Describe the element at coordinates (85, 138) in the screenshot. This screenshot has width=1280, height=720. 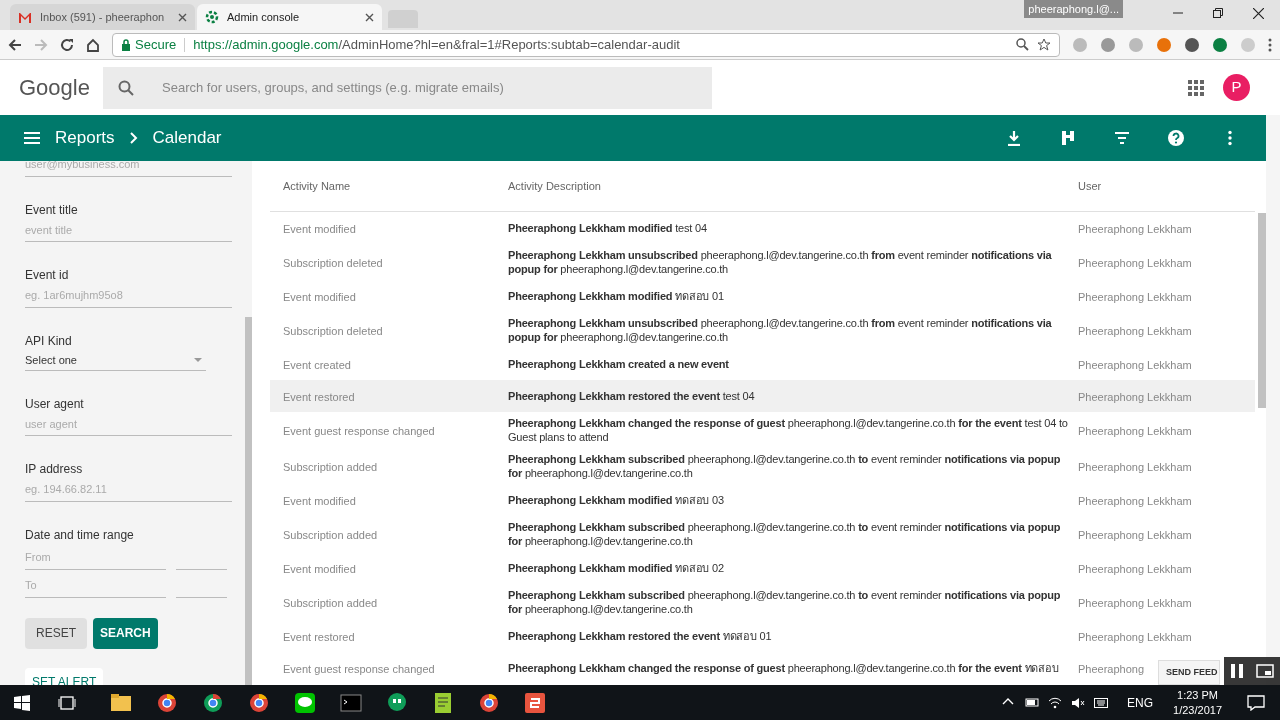
I see `breadcrumb-link: Reports` at that location.